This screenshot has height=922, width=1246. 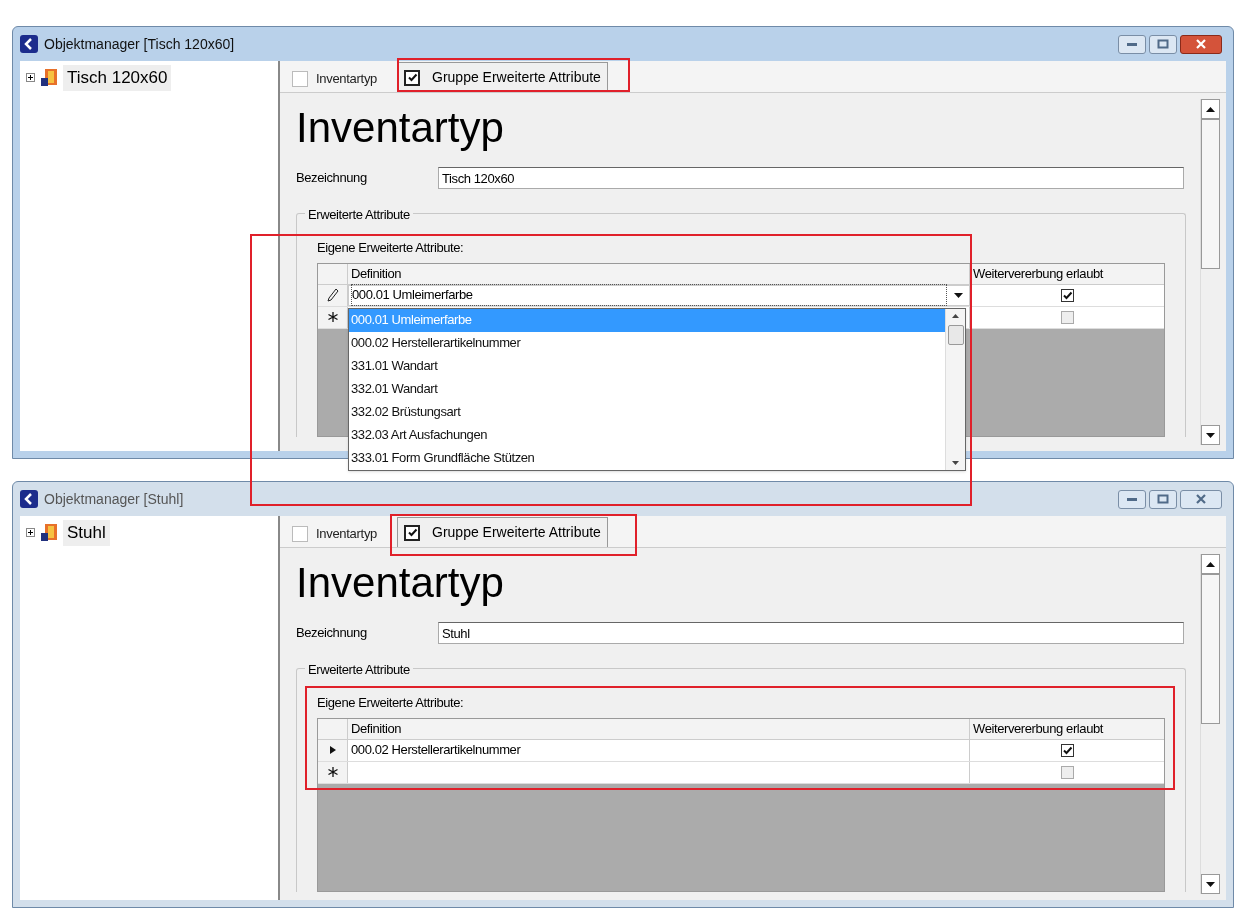 I want to click on tree-item: Stuhl, so click(x=86, y=533).